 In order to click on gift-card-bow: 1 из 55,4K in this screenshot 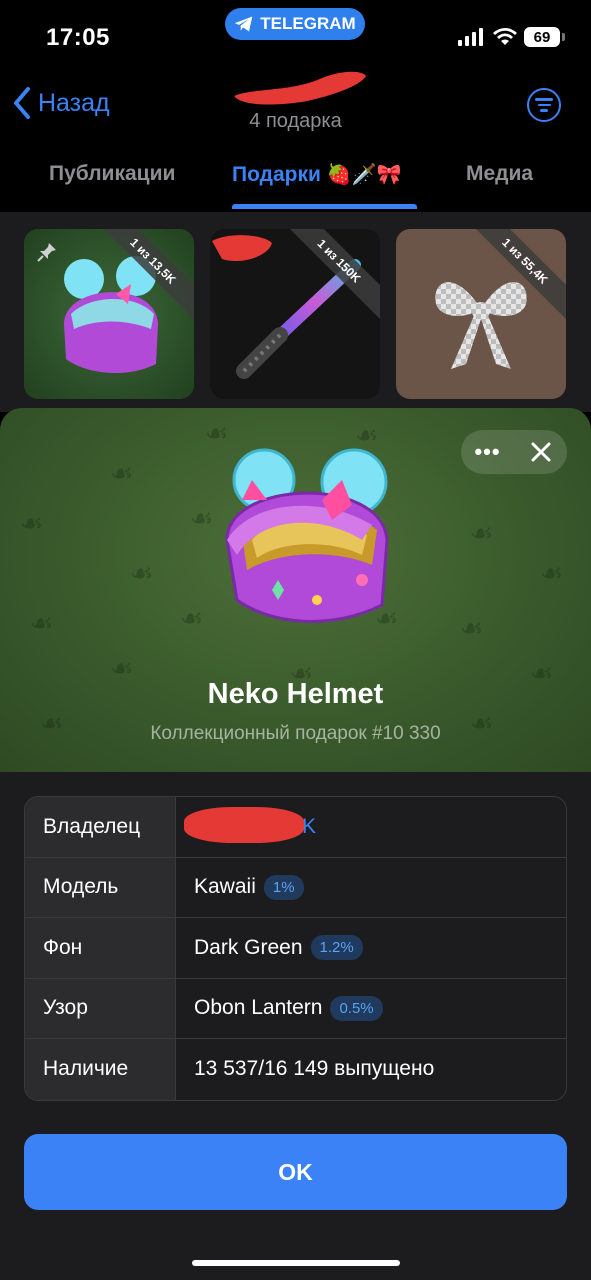, I will do `click(481, 314)`.